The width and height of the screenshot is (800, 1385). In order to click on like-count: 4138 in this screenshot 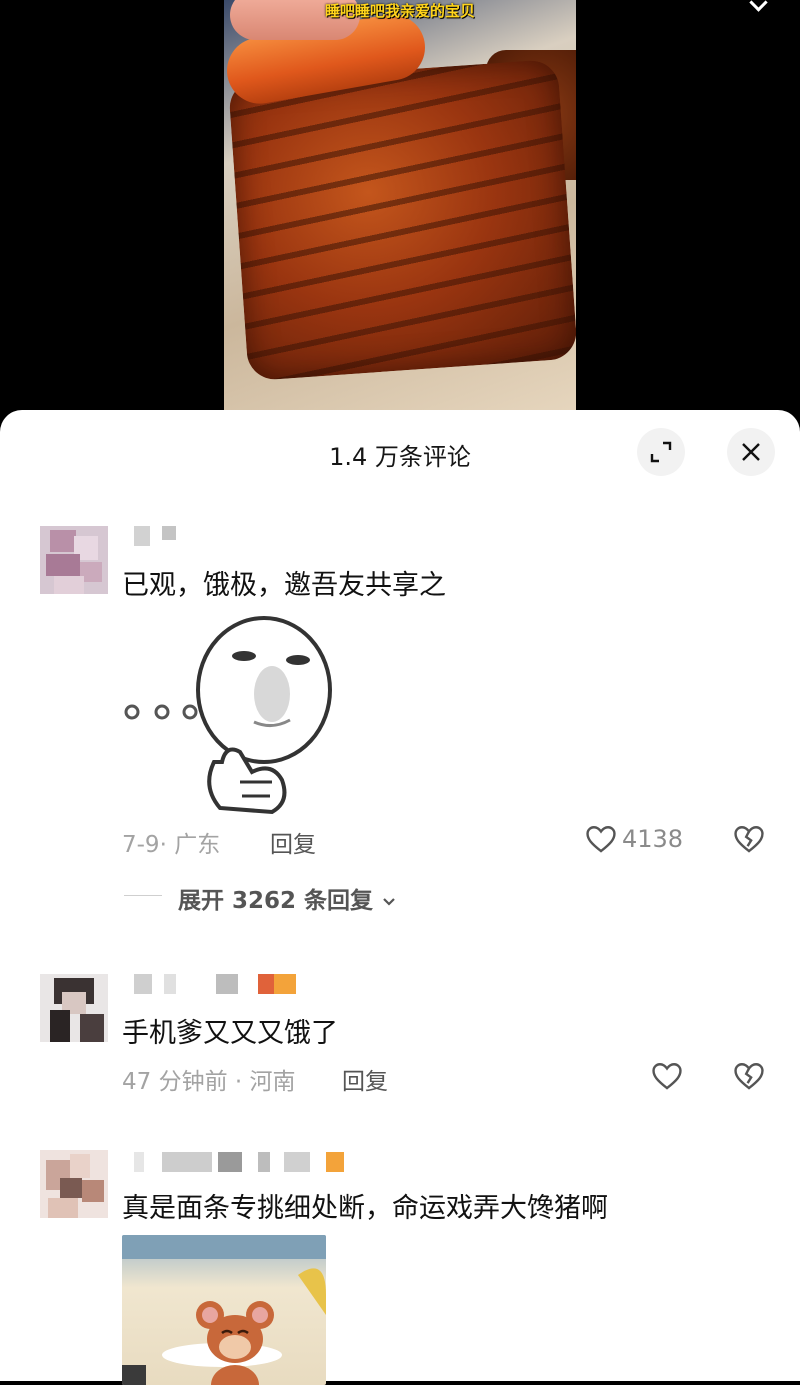, I will do `click(653, 839)`.